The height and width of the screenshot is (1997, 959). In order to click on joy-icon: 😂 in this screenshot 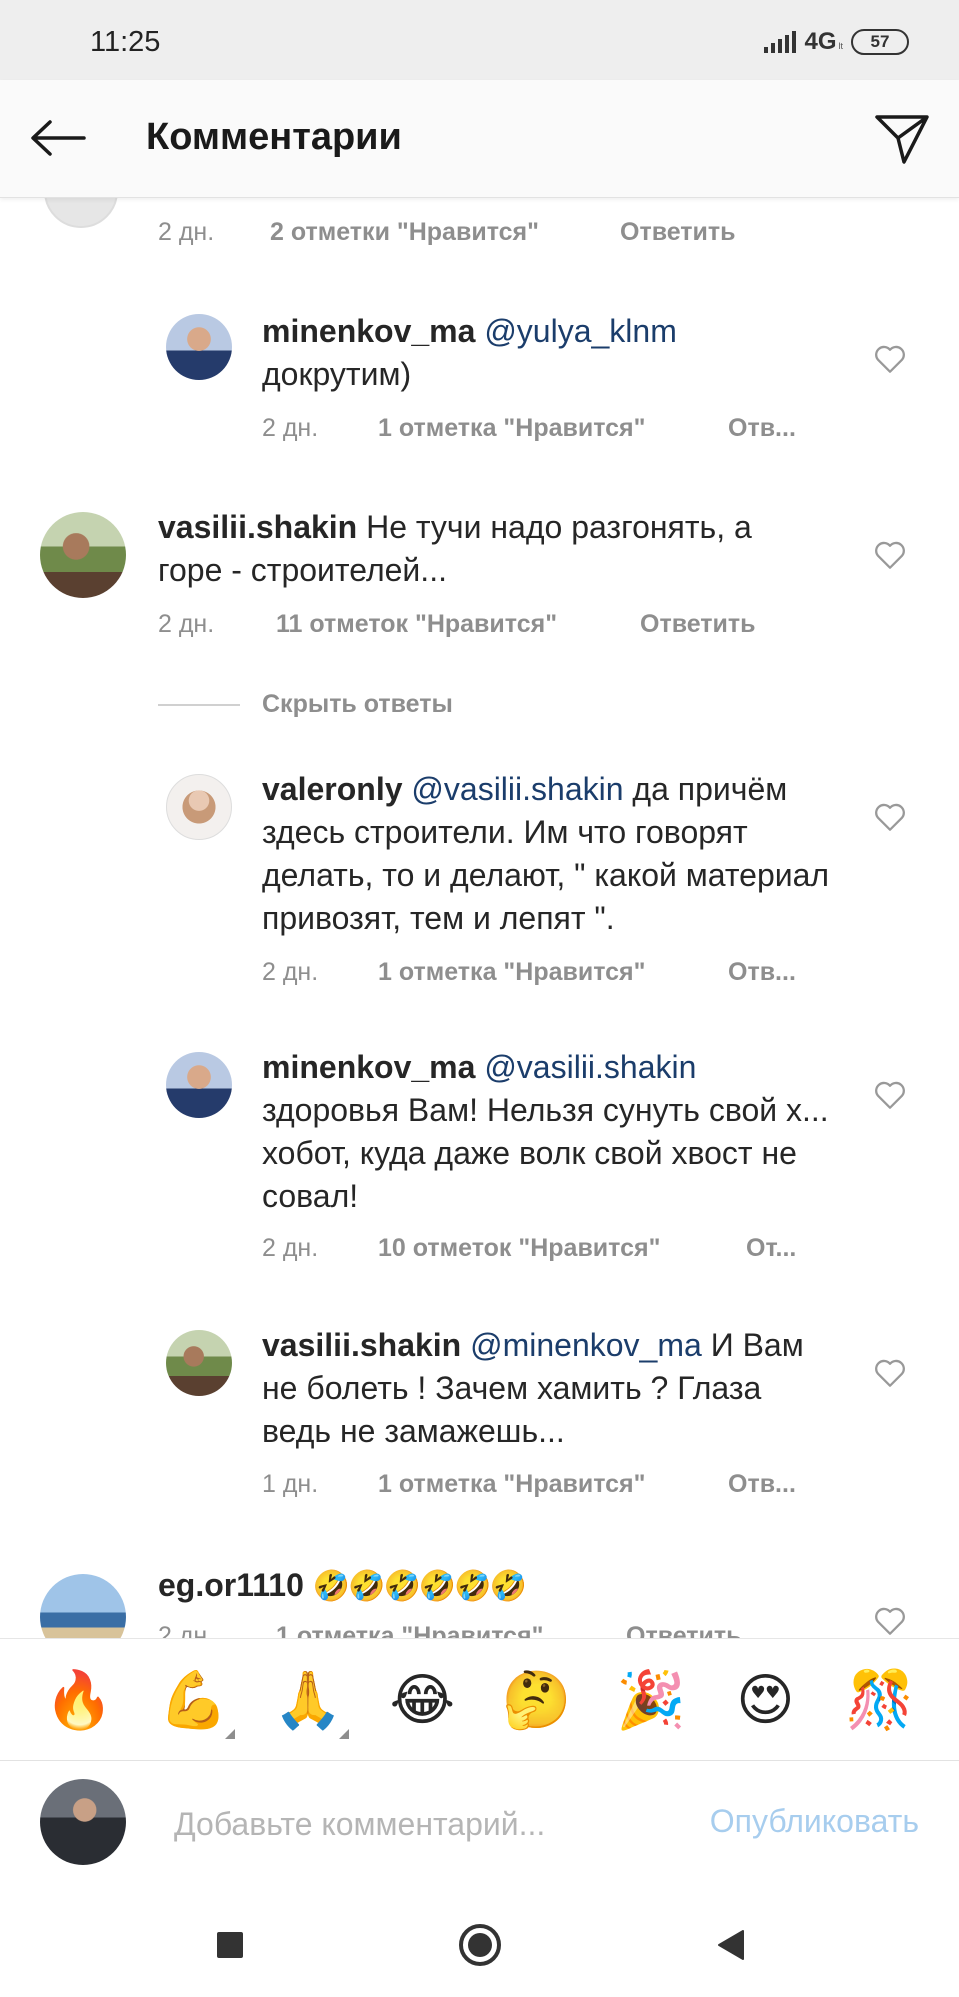, I will do `click(422, 1699)`.